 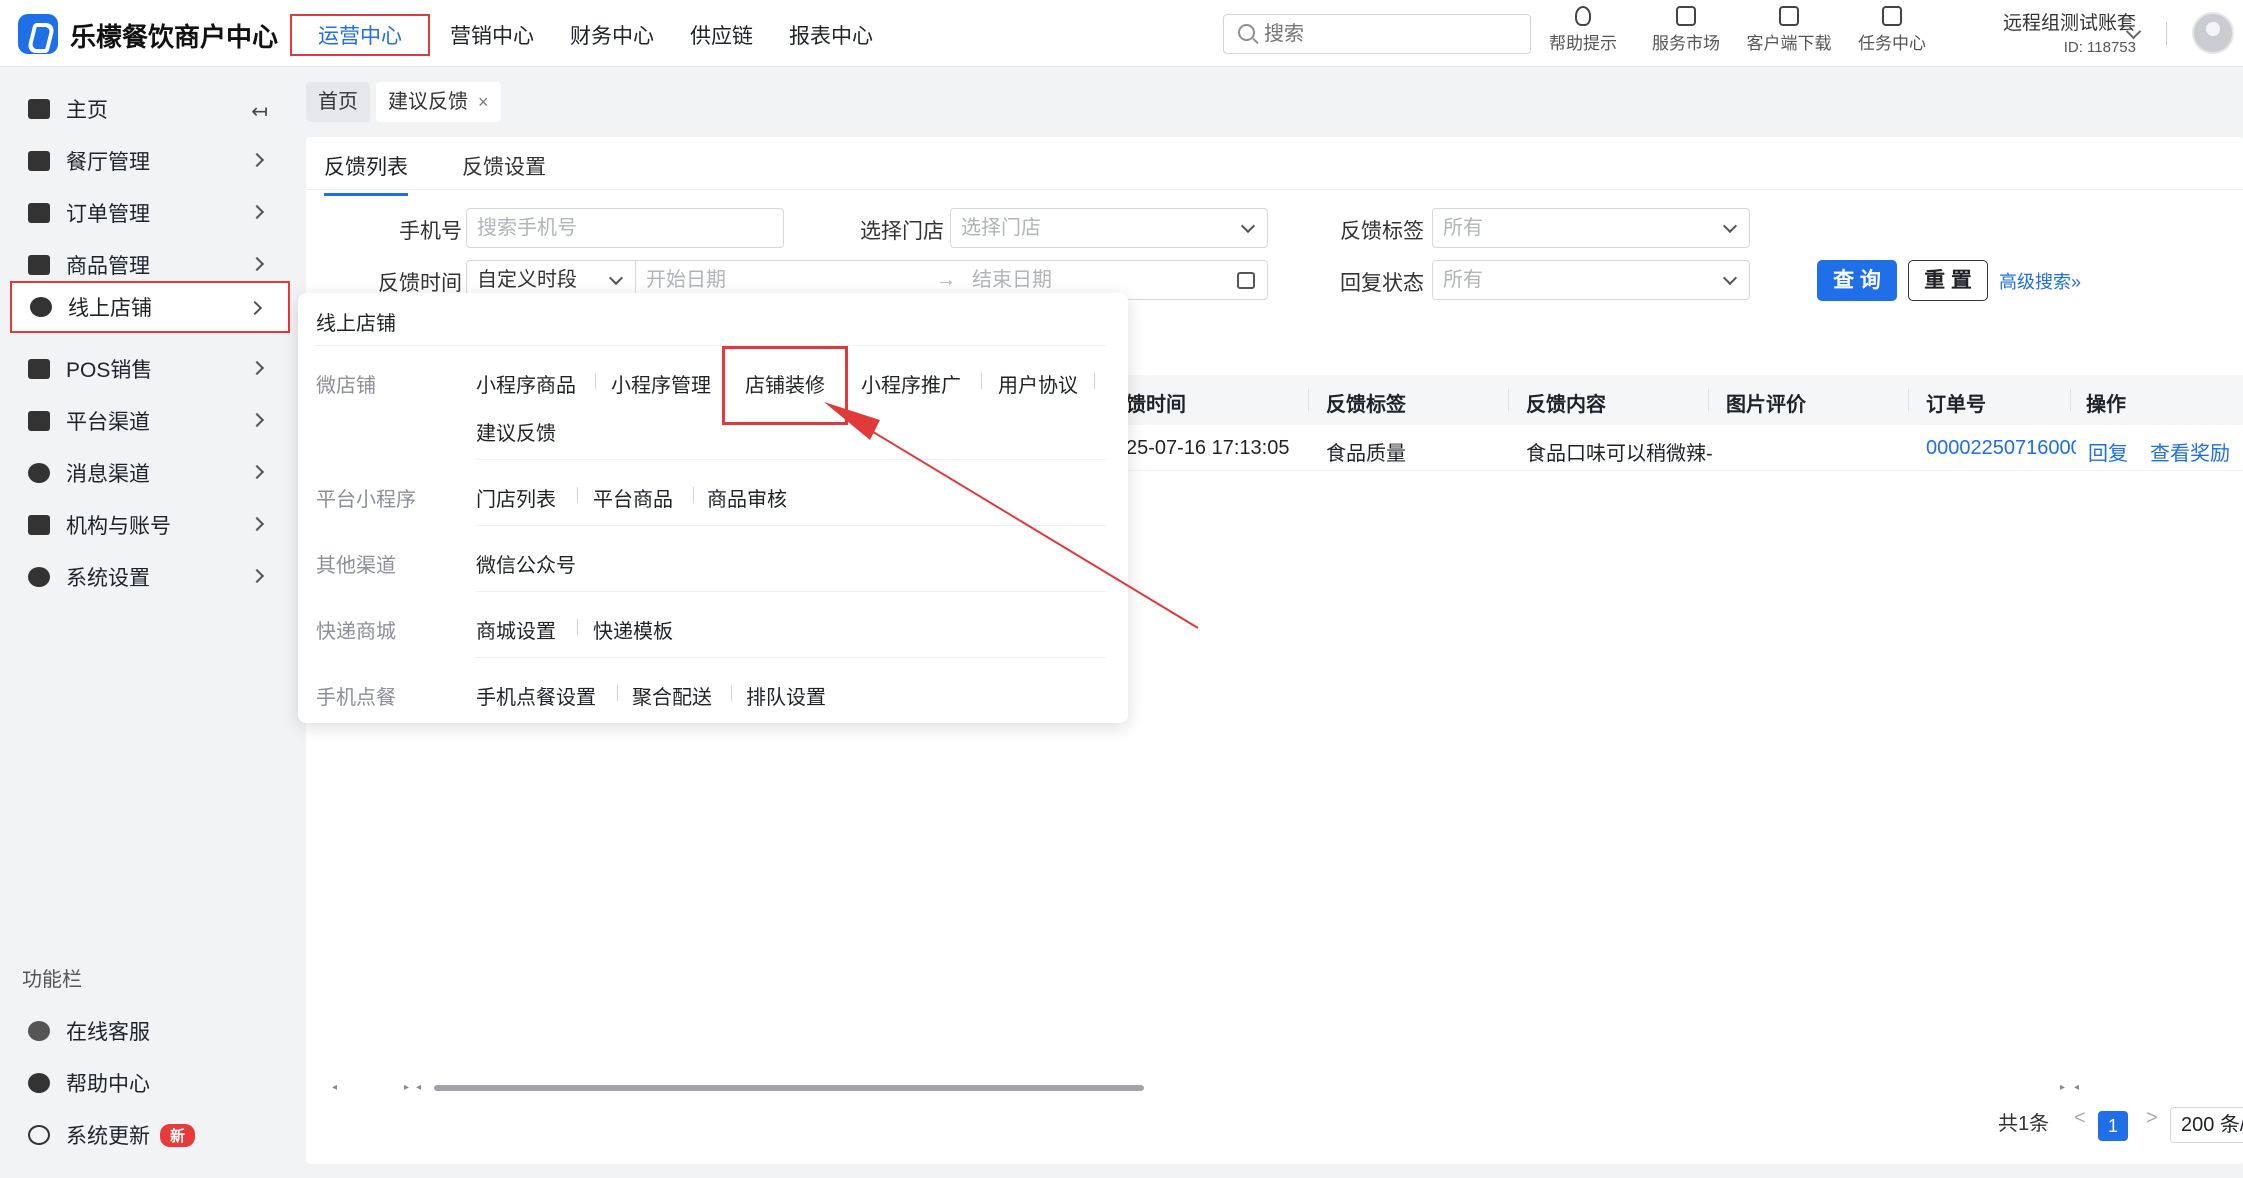 What do you see at coordinates (526, 383) in the screenshot?
I see `menu-item-miniapp-products: 小程序商品` at bounding box center [526, 383].